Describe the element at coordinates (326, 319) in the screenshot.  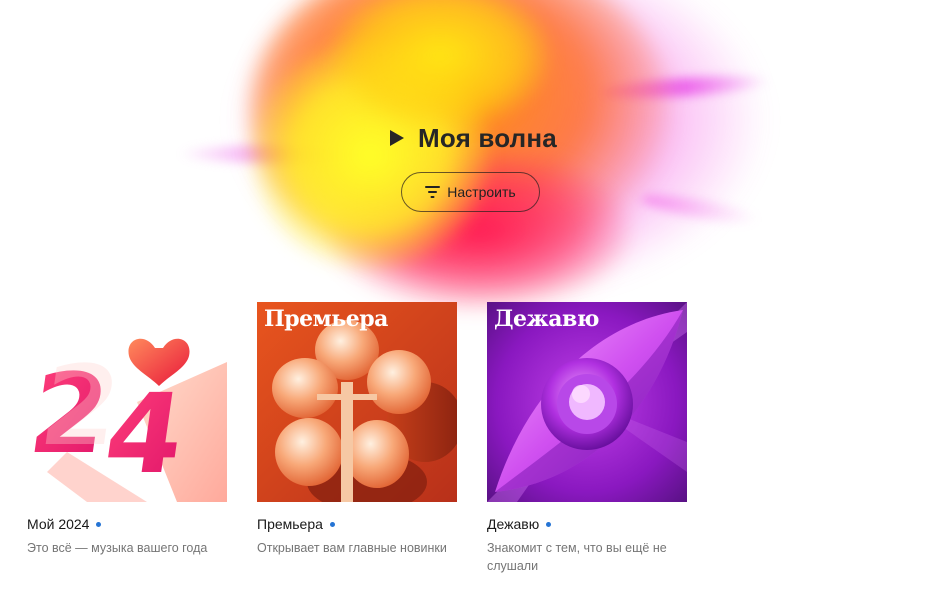
I see `premiere-cover-label: Премьера` at that location.